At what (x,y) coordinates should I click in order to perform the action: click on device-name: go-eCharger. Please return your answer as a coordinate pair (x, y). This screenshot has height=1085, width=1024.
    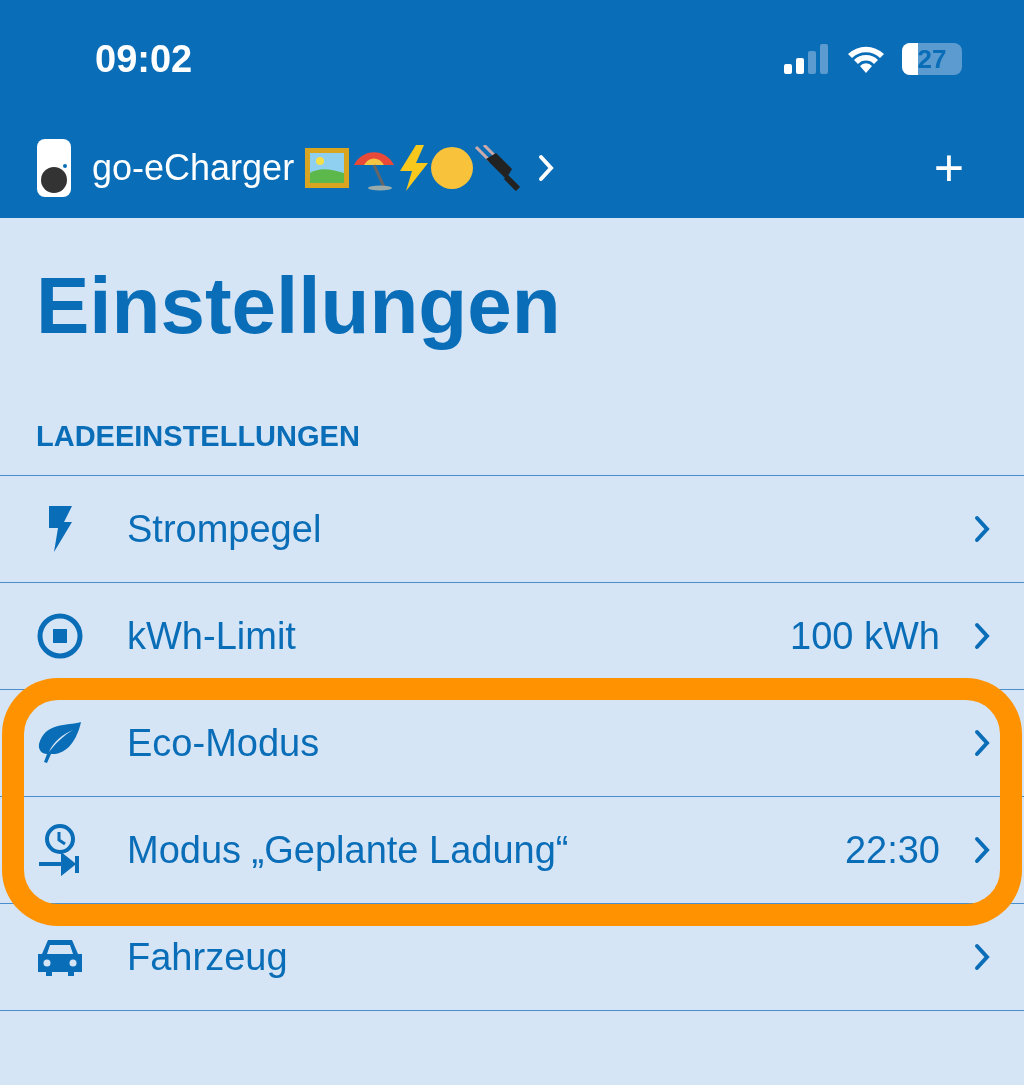
    Looking at the image, I should click on (193, 168).